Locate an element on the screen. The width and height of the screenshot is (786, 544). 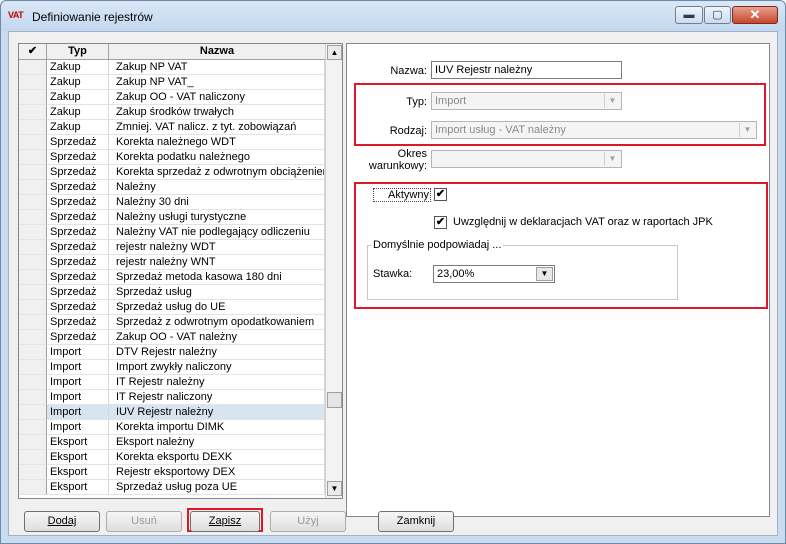
use-button: Użyj is located at coordinates (308, 521).